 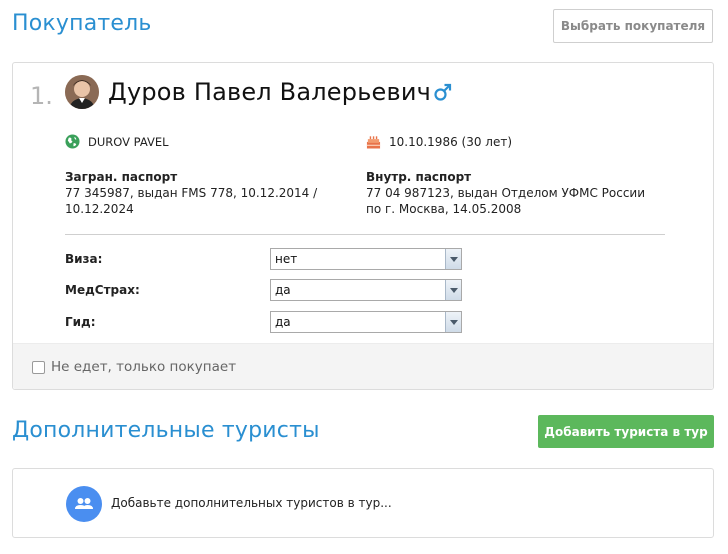 What do you see at coordinates (270, 92) in the screenshot?
I see `buyer-full-name: Дуров Павел Валерьевич` at bounding box center [270, 92].